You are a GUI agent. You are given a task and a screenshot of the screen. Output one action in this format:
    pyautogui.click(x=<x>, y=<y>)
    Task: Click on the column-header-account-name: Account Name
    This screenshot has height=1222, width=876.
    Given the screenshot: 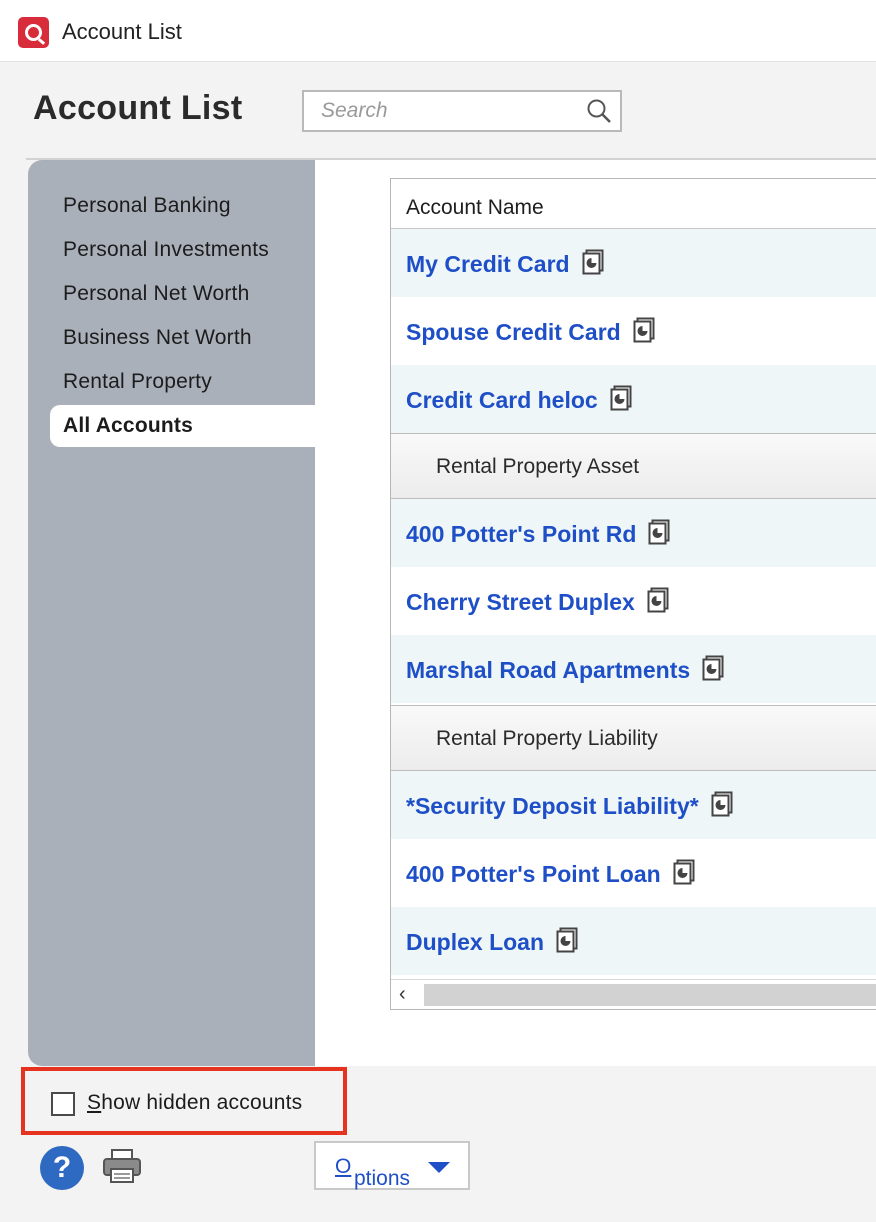 What is the action you would take?
    pyautogui.click(x=633, y=204)
    